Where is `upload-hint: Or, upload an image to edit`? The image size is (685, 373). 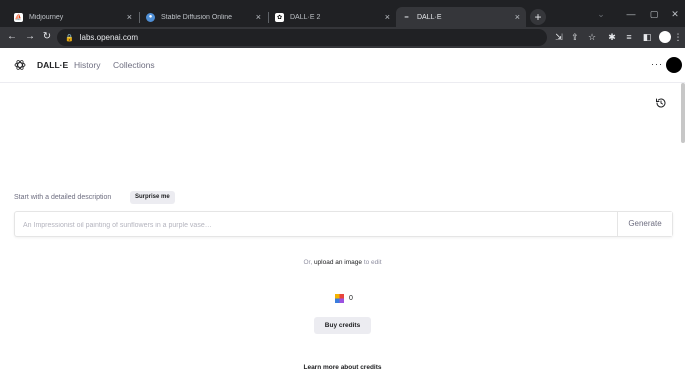
upload-hint: Or, upload an image to edit is located at coordinates (342, 262).